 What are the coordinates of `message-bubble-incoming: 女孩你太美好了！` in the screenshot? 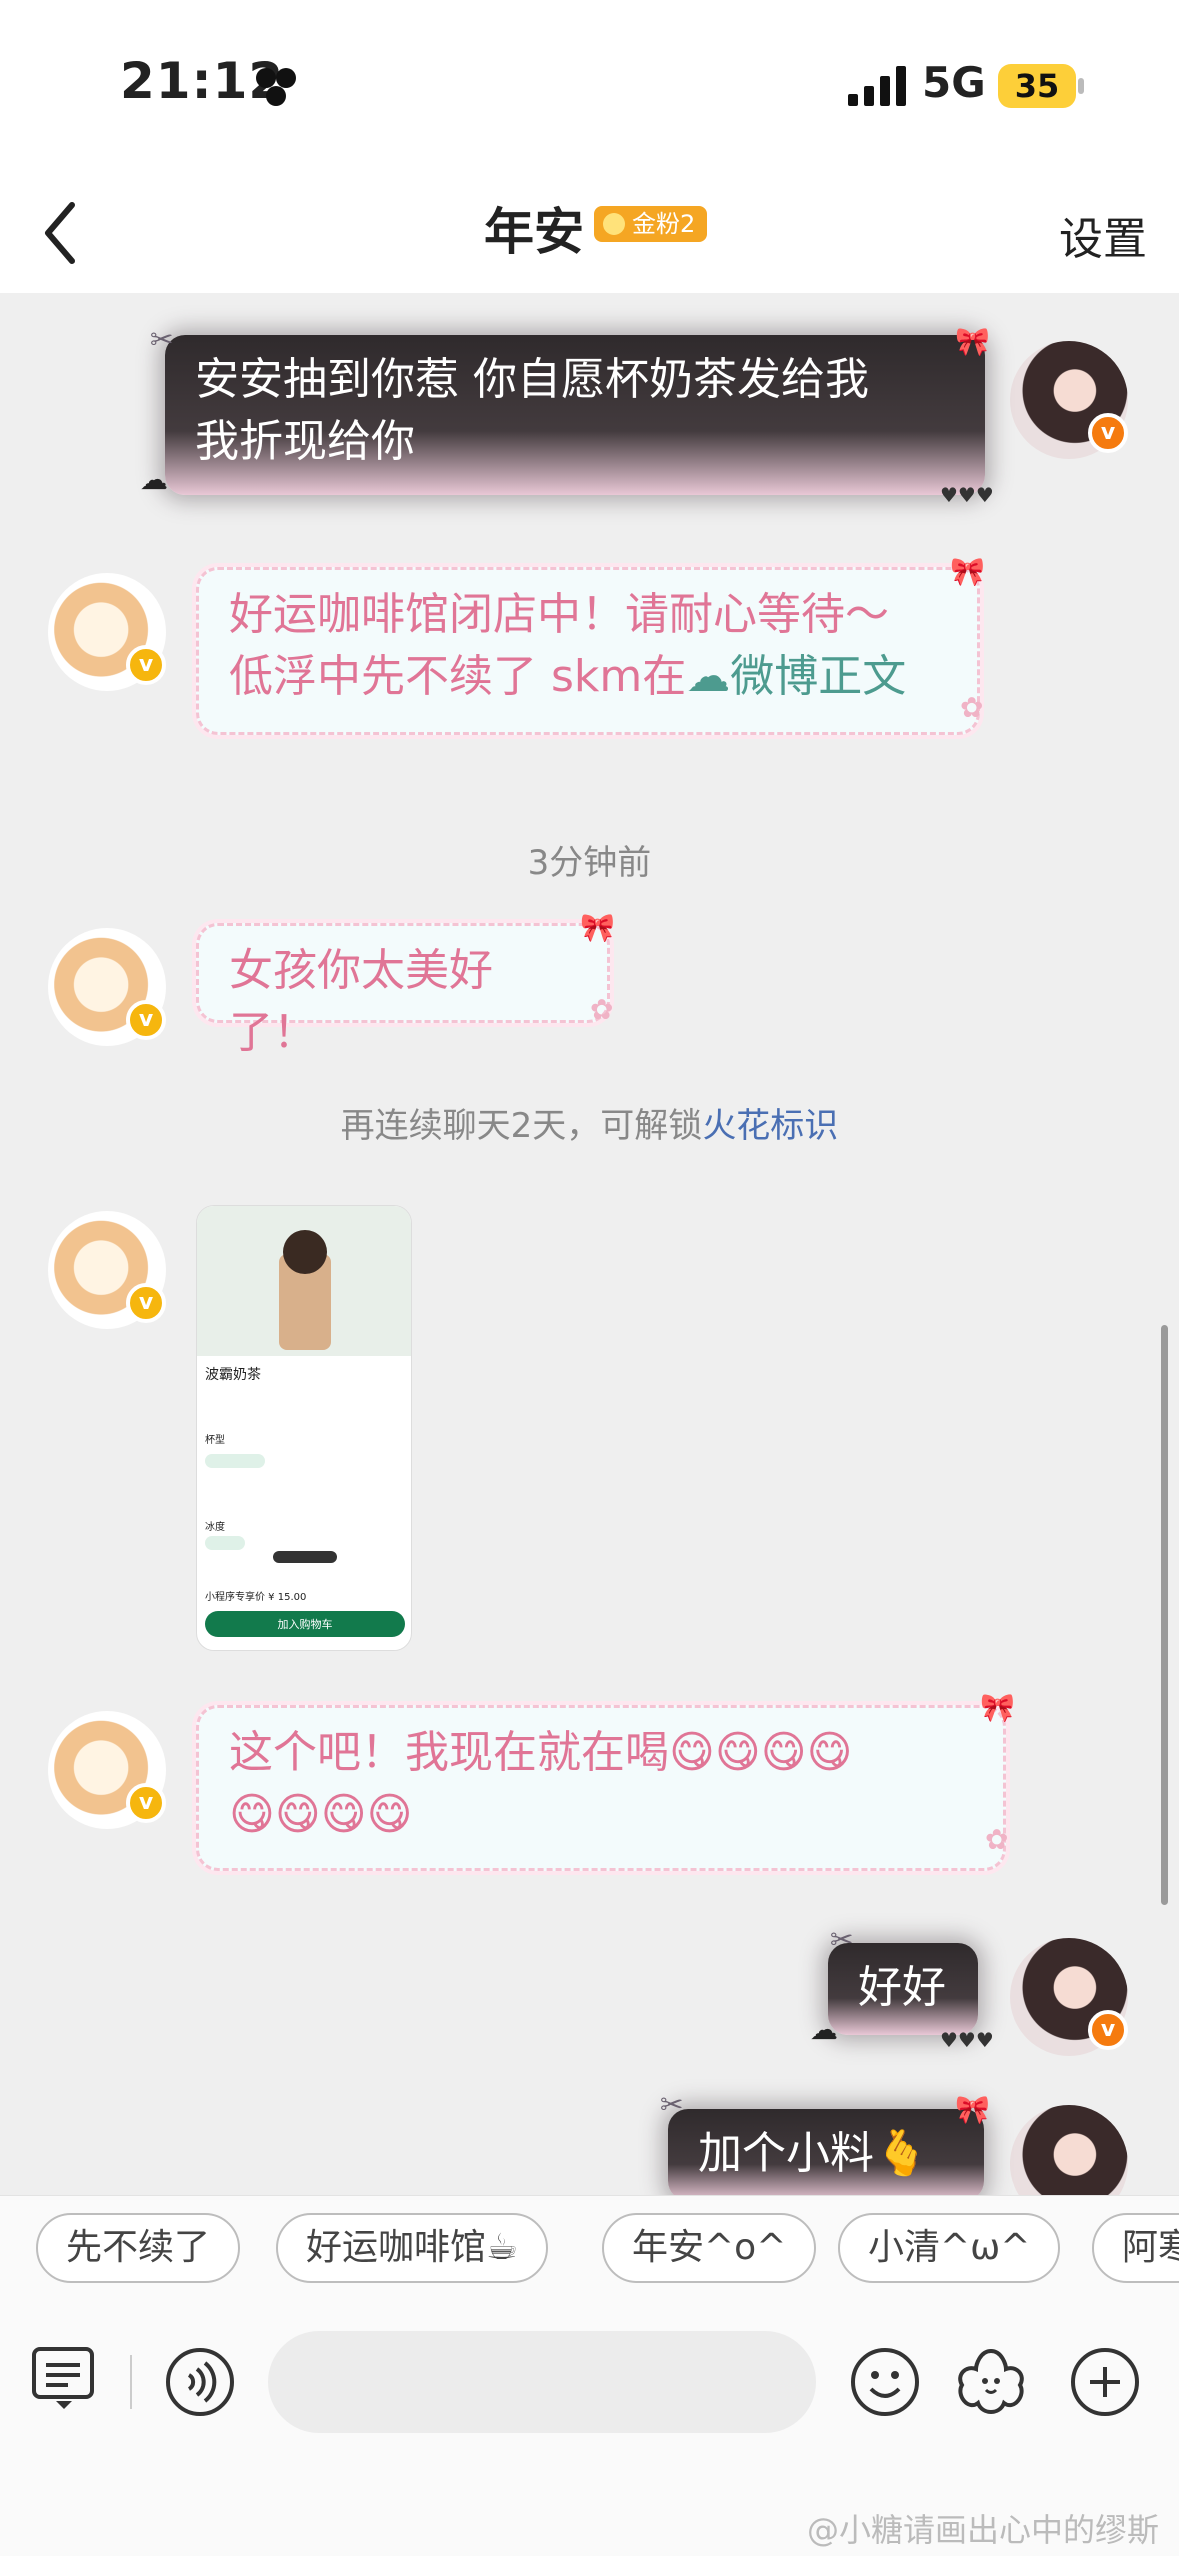 It's located at (403, 990).